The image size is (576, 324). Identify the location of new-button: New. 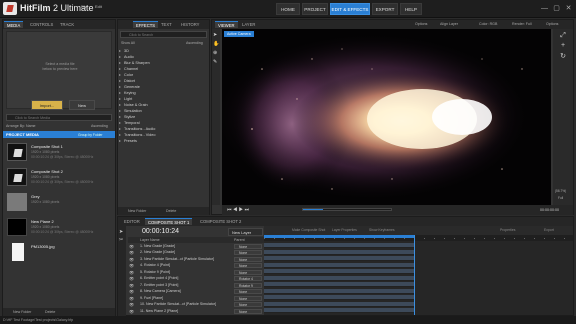
(82, 105).